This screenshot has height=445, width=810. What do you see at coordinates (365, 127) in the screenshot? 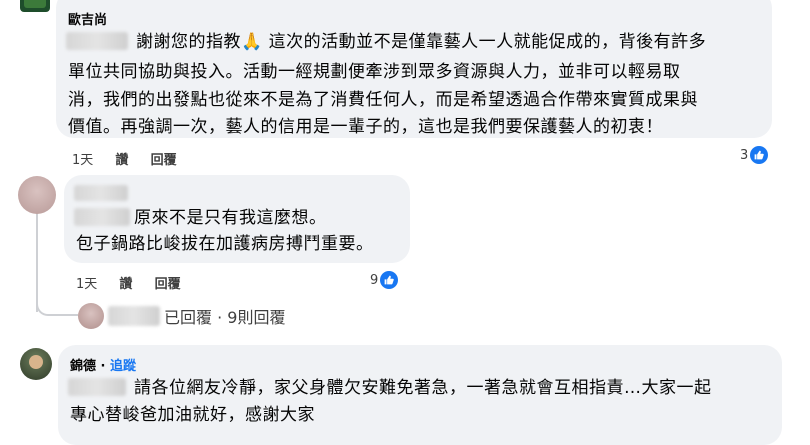
I see `comment-text-line: 價值。再強調一次，藝人的信用是一輩子的，這也是我們要保護藝人的初衷！` at bounding box center [365, 127].